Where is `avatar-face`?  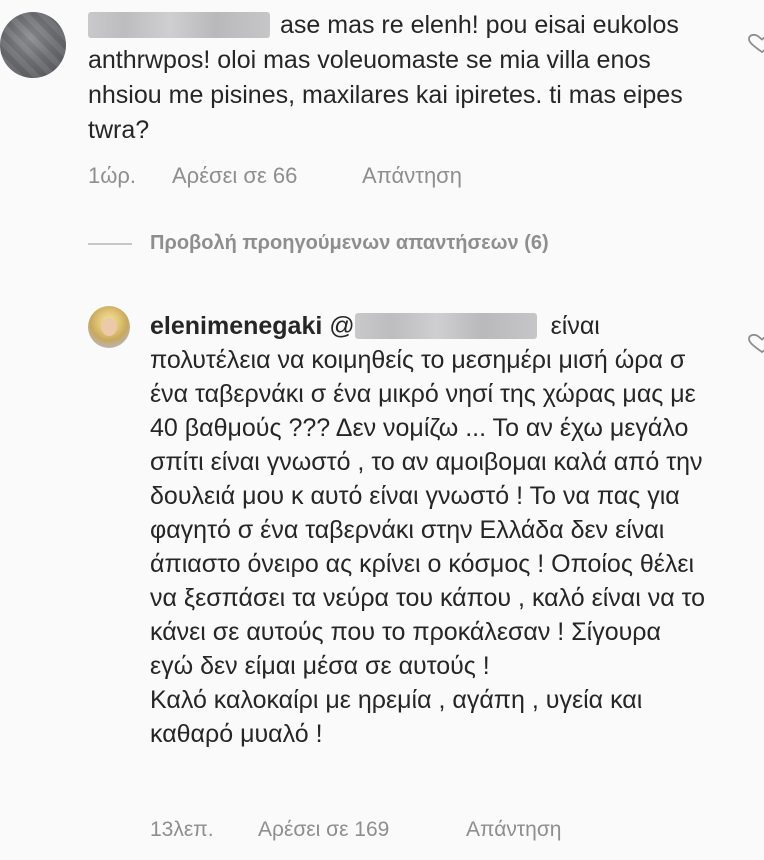
avatar-face is located at coordinates (109, 327).